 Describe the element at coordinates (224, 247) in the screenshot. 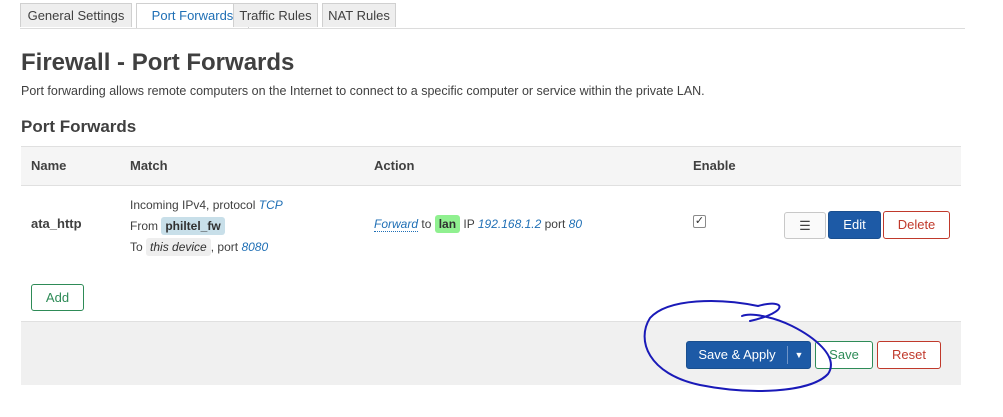

I see `match-port-label: , port` at that location.